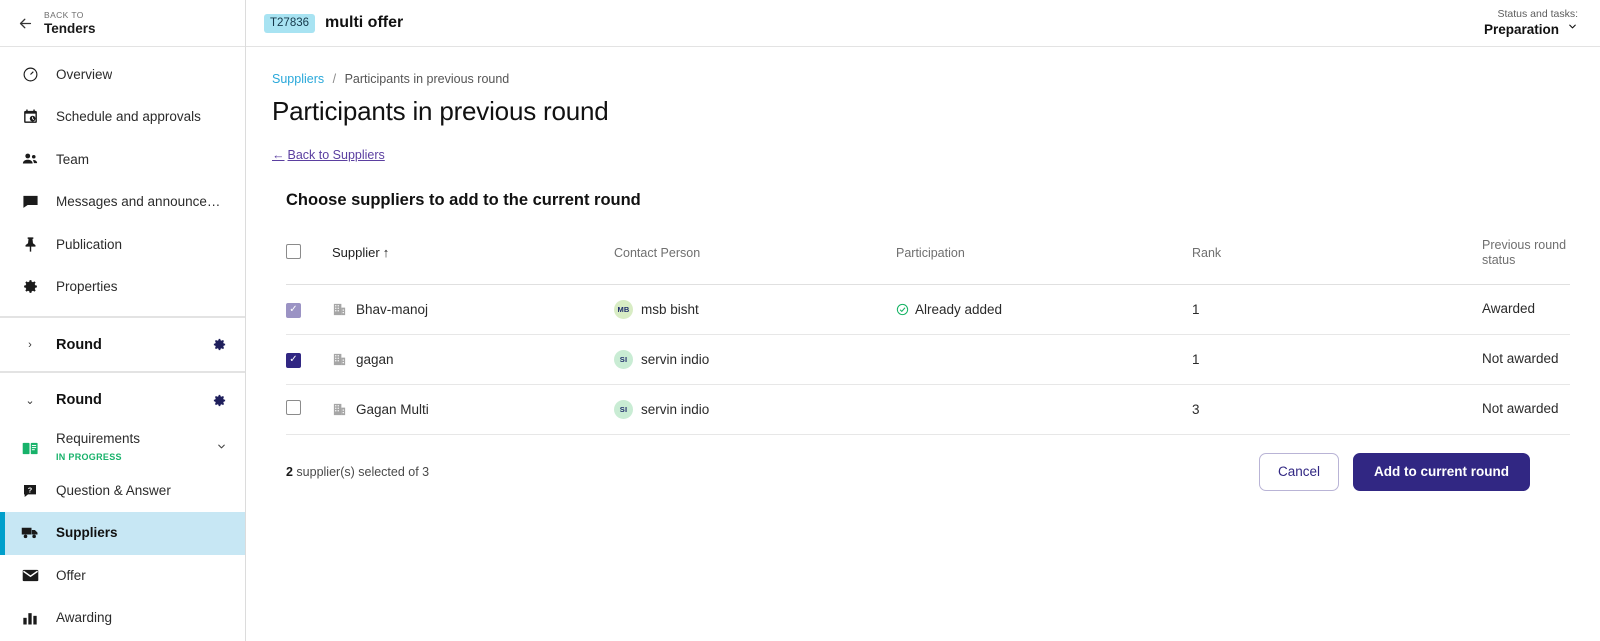 The height and width of the screenshot is (641, 1600). What do you see at coordinates (1337, 309) in the screenshot?
I see `rank-cell: 1` at bounding box center [1337, 309].